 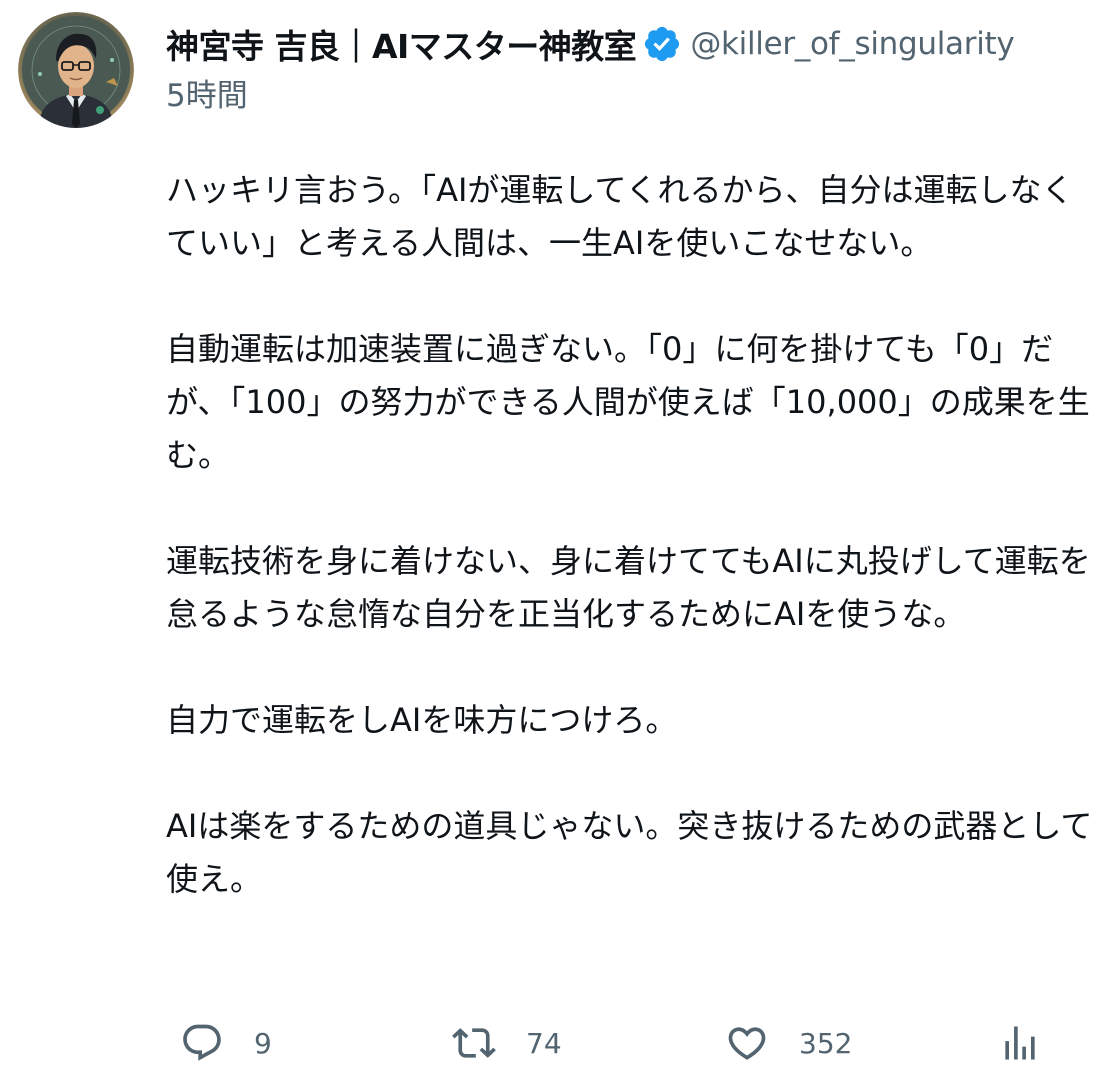 I want to click on analytics-icon, so click(x=1020, y=1043).